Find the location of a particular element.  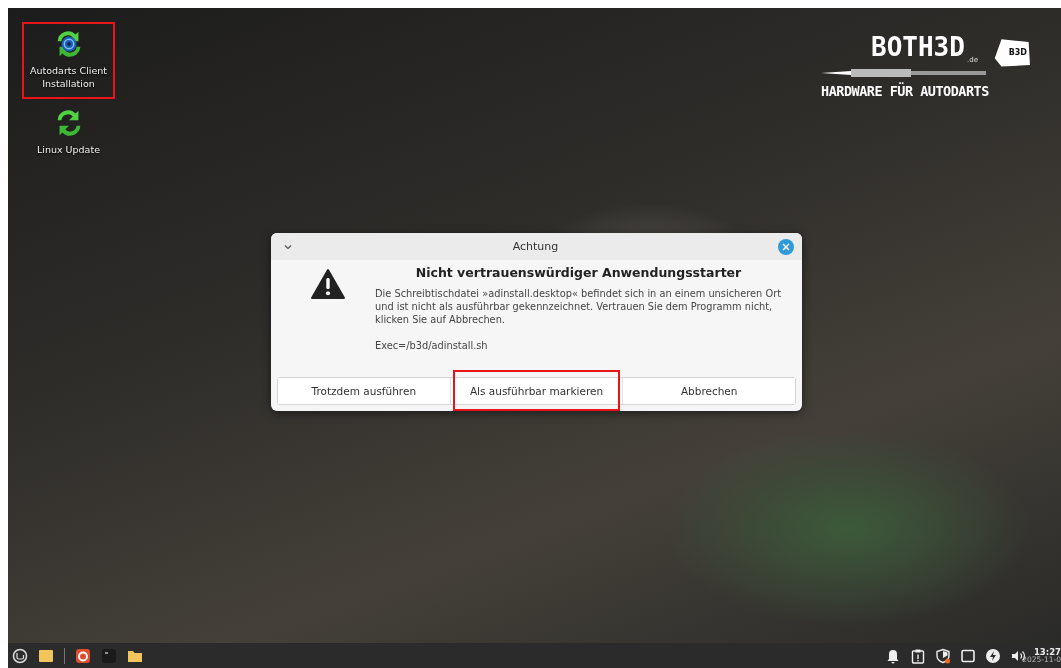

icon-label: Linux Update is located at coordinates (68, 150).